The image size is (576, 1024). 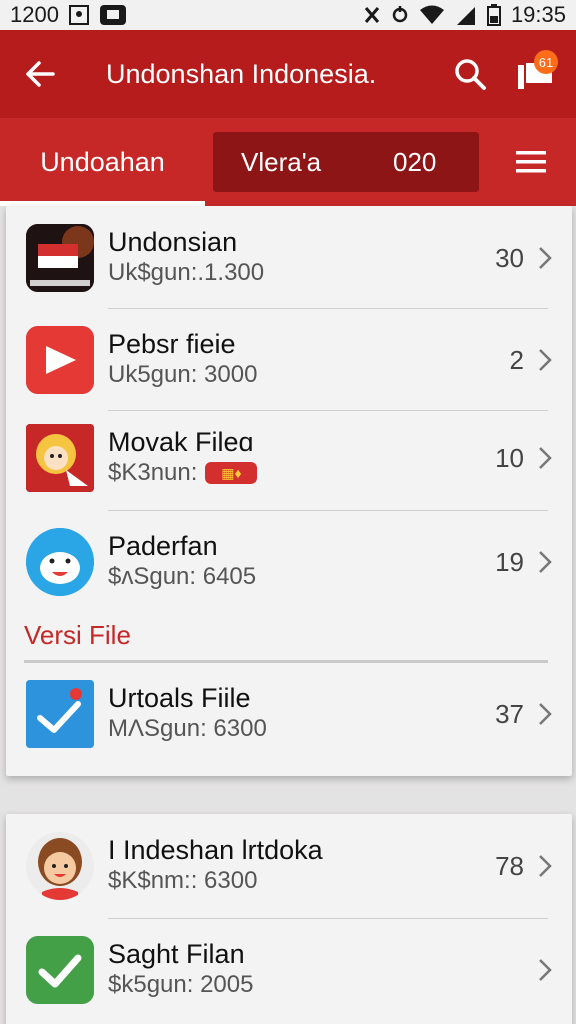 I want to click on notification-button: 61, so click(x=535, y=74).